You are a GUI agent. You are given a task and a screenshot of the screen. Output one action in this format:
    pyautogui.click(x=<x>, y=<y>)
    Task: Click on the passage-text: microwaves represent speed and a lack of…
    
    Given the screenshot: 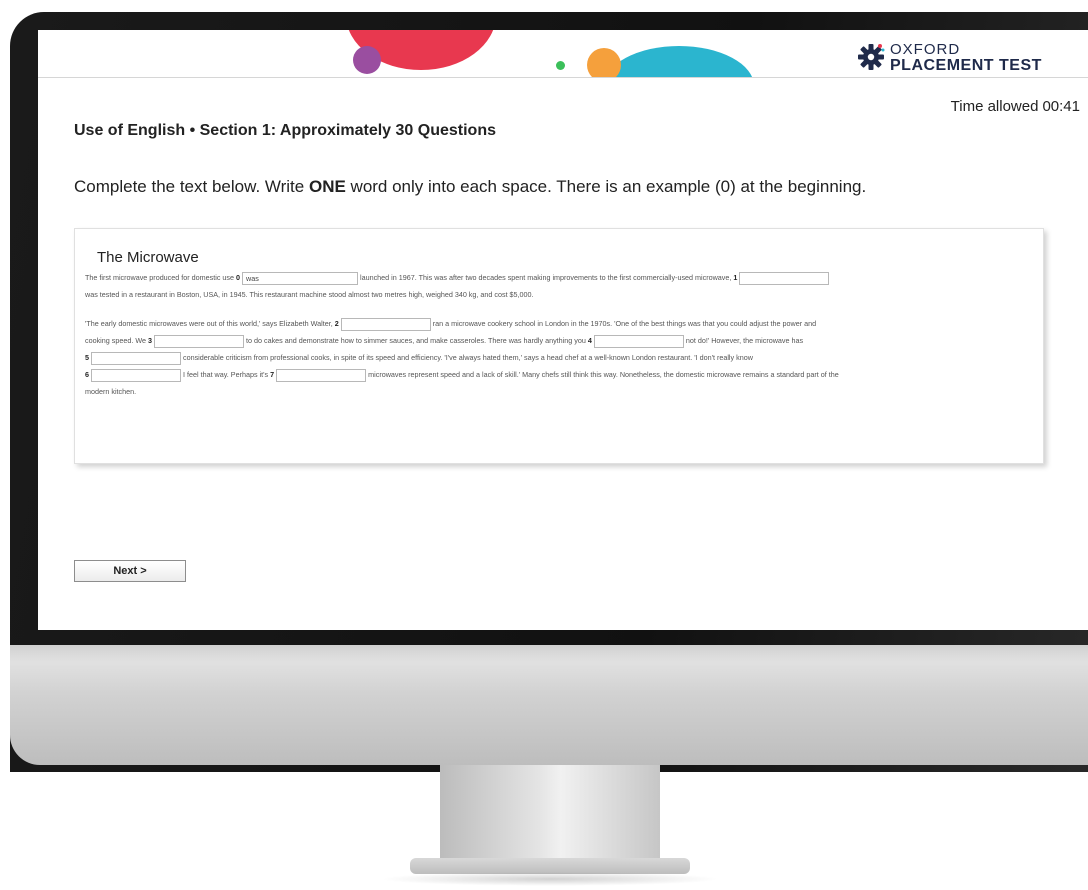 What is the action you would take?
    pyautogui.click(x=602, y=374)
    